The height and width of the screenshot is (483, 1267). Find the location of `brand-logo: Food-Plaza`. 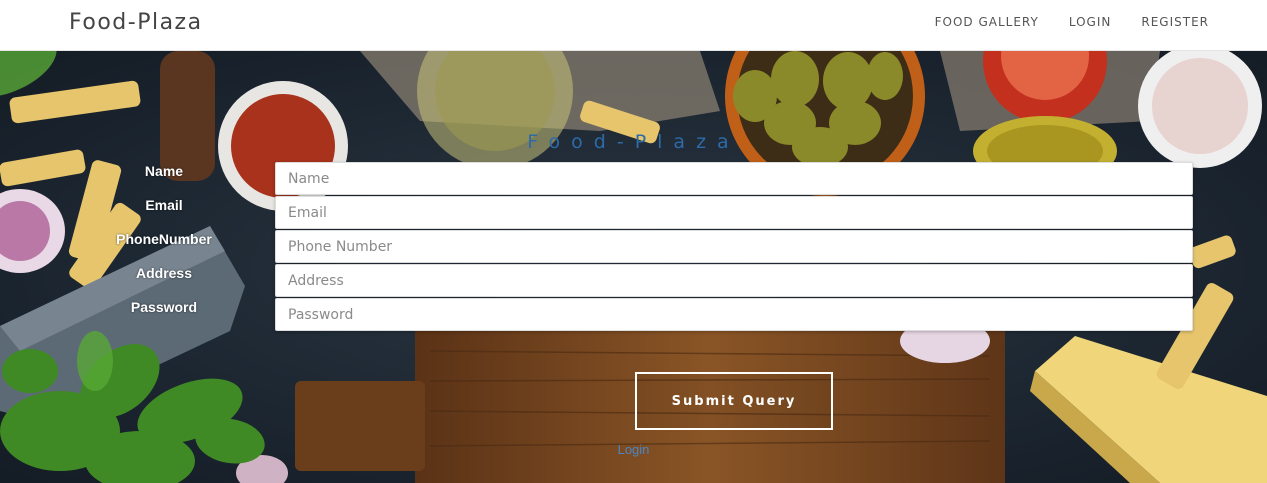

brand-logo: Food-Plaza is located at coordinates (136, 22).